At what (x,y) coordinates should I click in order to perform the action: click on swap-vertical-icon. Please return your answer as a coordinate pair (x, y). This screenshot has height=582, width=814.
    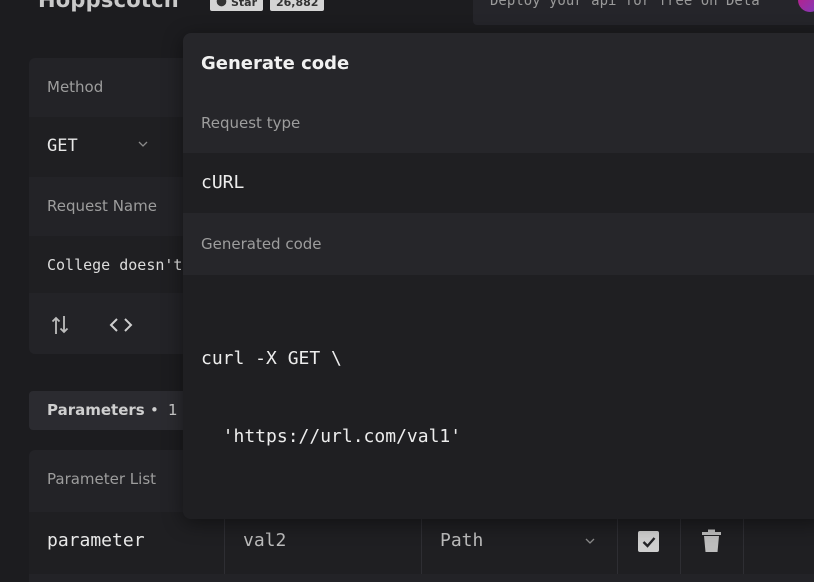
    Looking at the image, I should click on (60, 325).